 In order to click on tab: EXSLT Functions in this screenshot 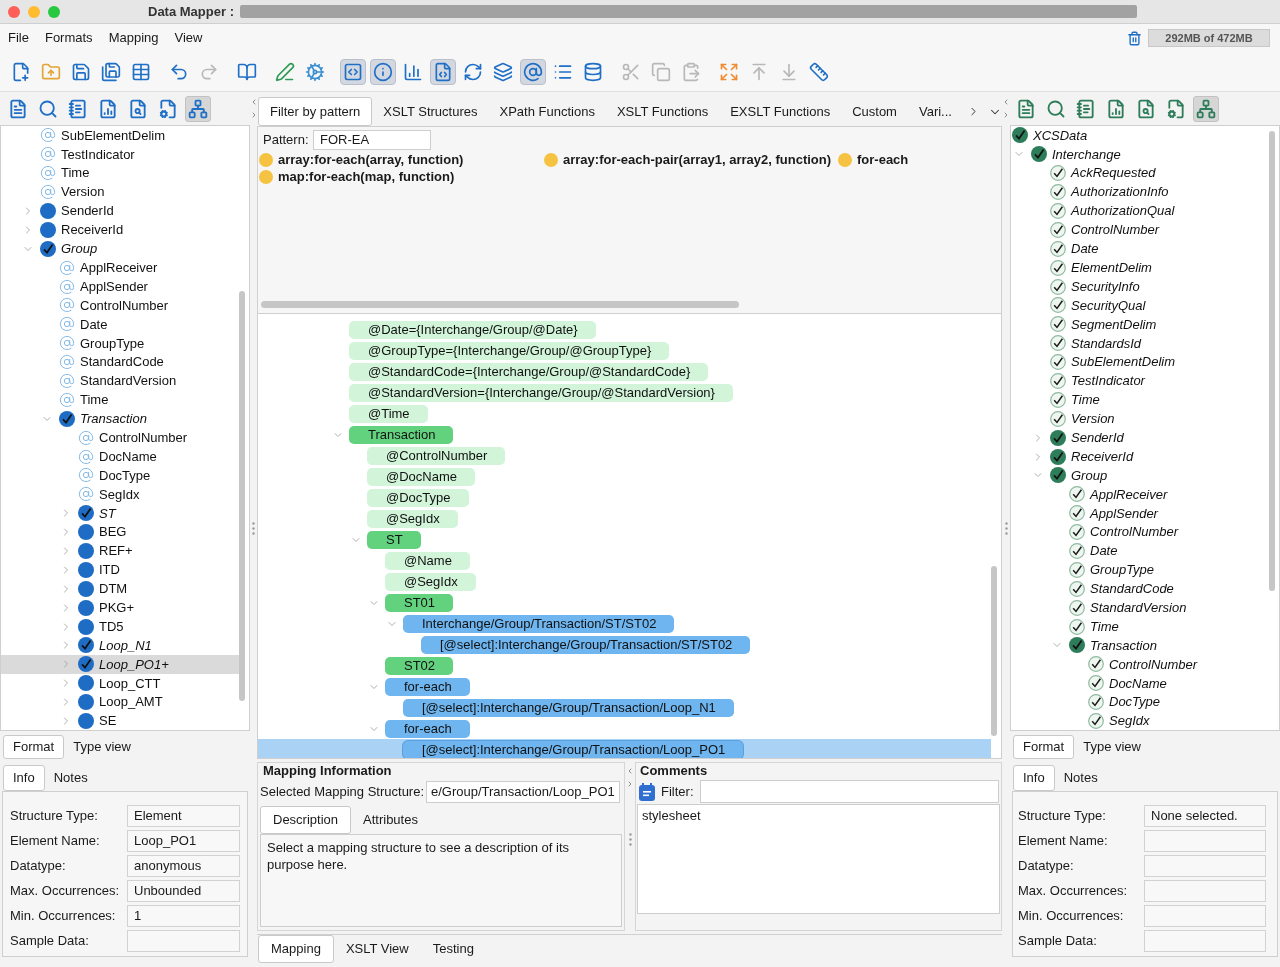, I will do `click(780, 111)`.